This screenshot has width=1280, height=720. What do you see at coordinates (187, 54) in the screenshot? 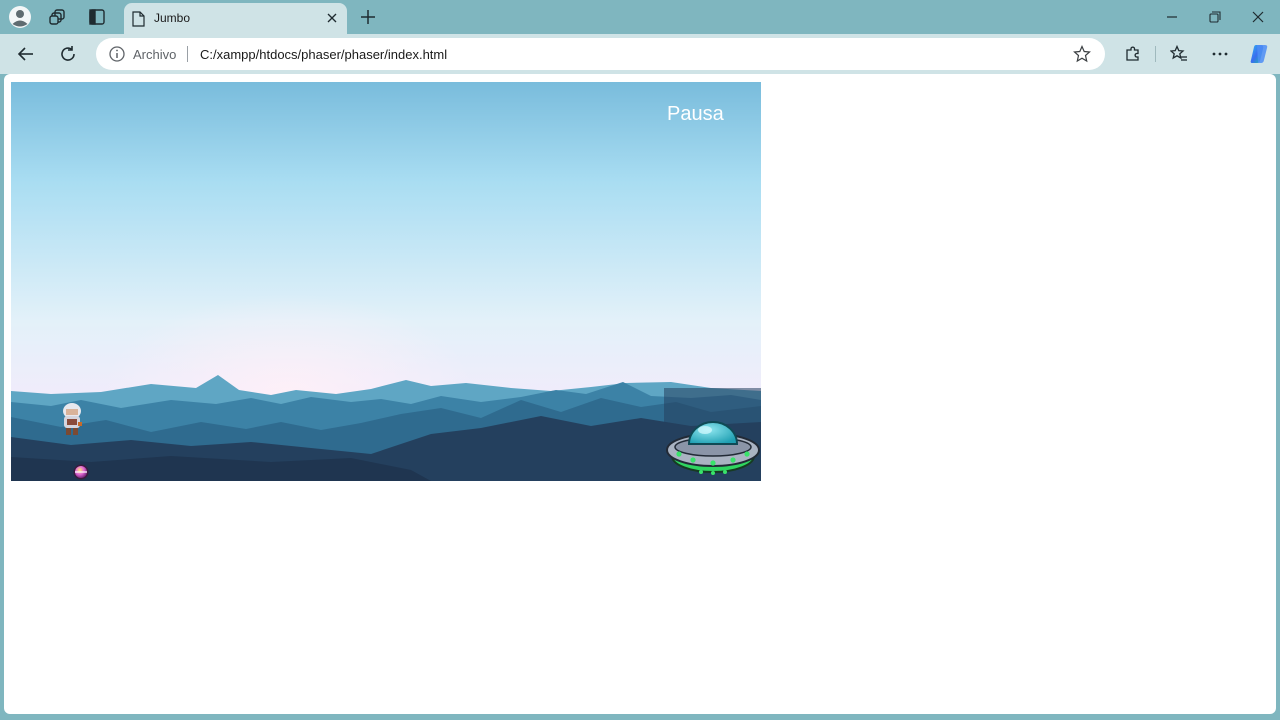
I see `address-divider` at bounding box center [187, 54].